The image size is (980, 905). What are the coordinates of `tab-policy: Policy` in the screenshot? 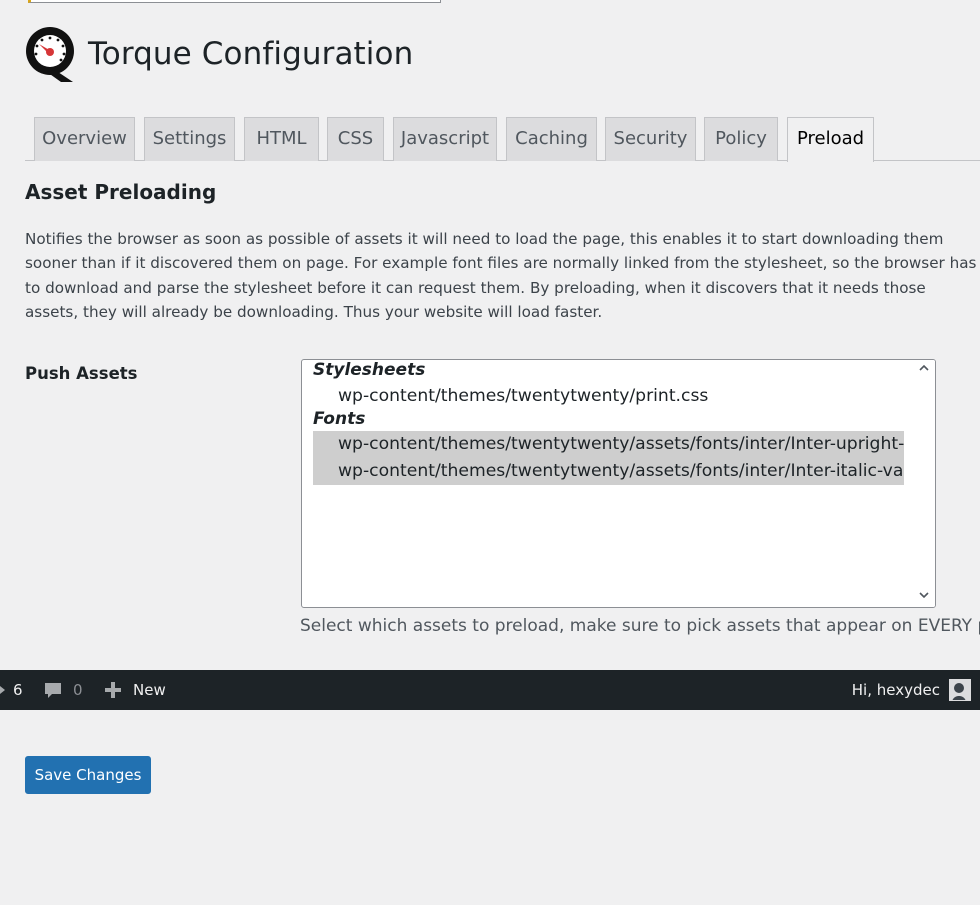 It's located at (741, 139).